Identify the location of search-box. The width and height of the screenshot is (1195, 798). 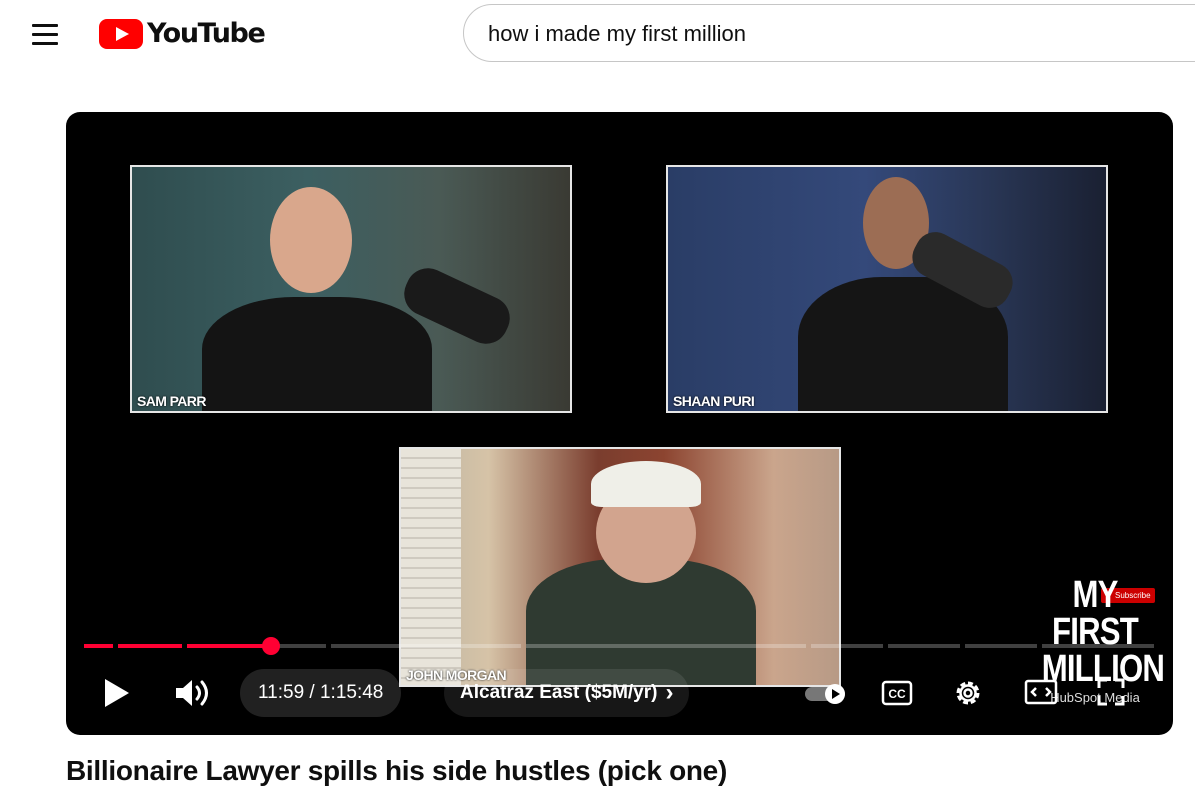
(829, 33).